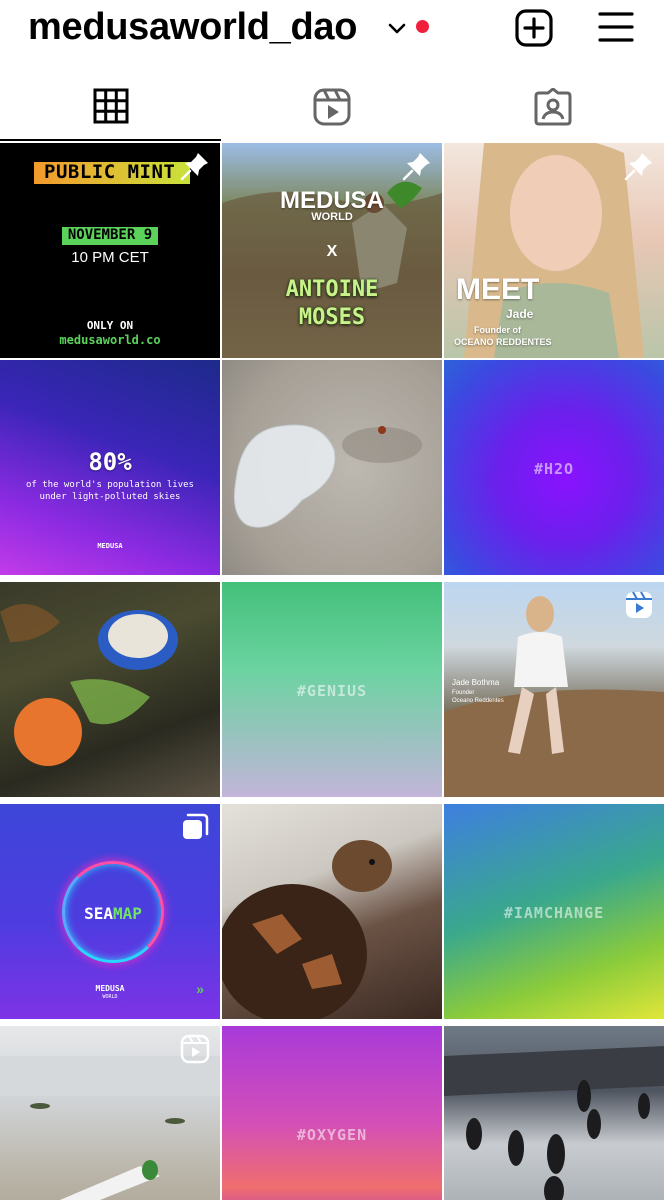 The width and height of the screenshot is (664, 1200). I want to click on next-arrows: », so click(200, 989).